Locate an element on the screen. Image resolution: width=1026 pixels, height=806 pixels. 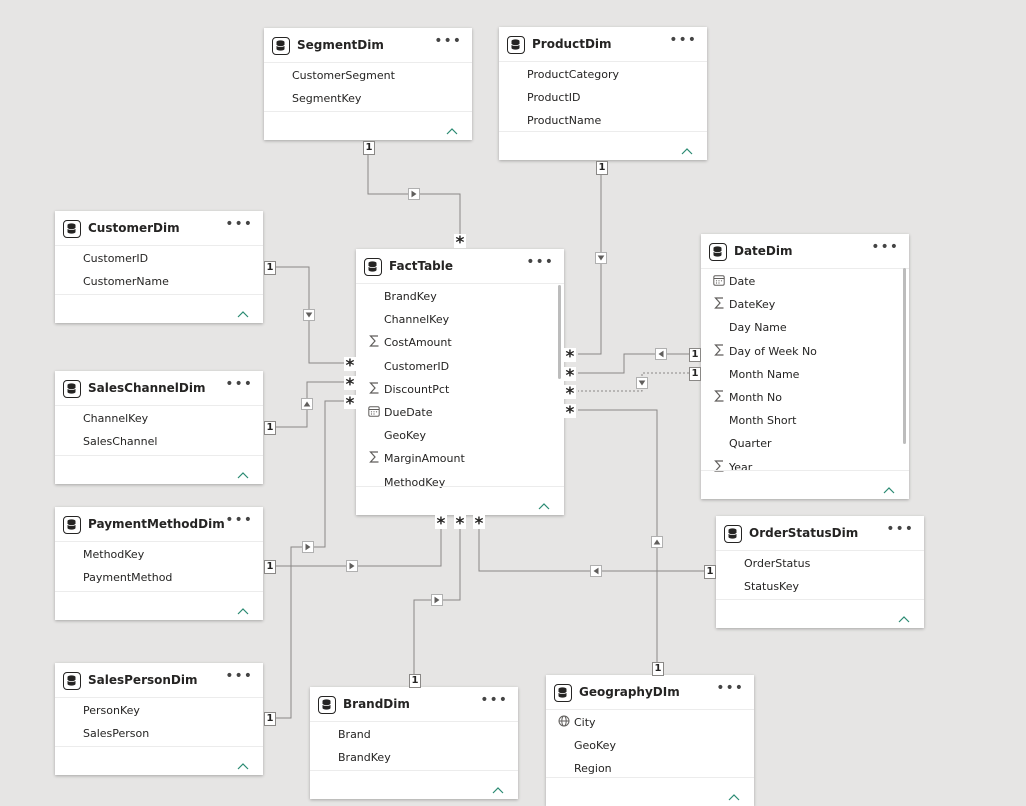
field-row: Date is located at coordinates (805, 282).